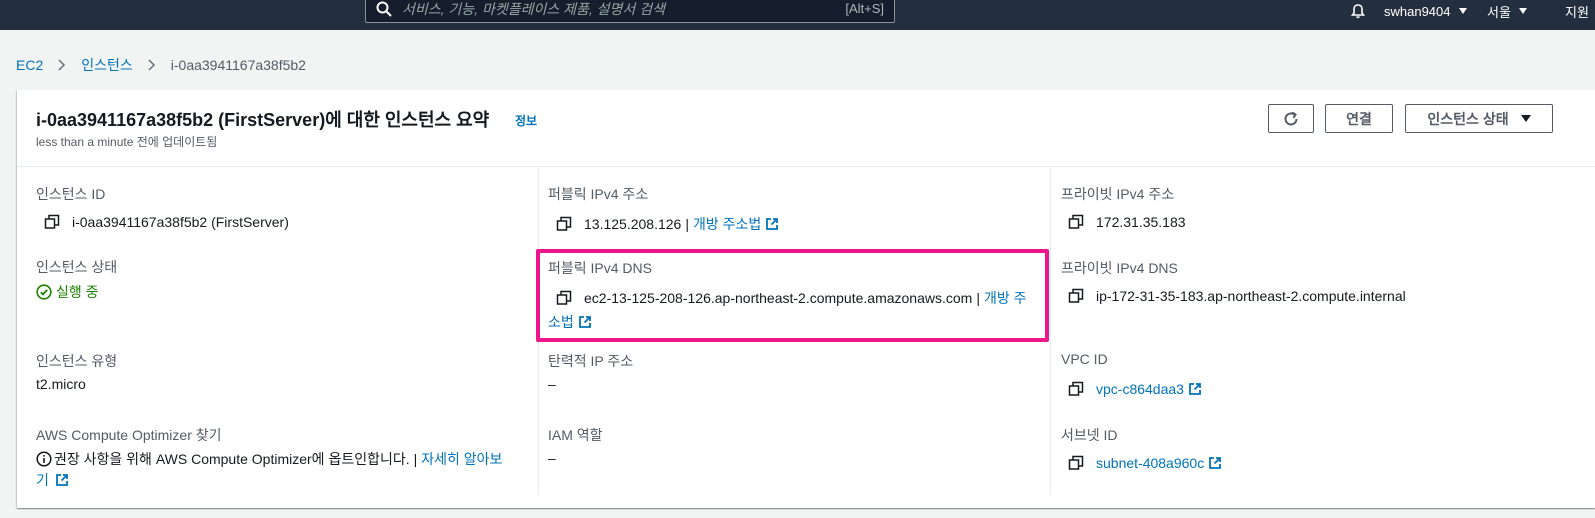  Describe the element at coordinates (864, 8) in the screenshot. I see `search-shortcut: [Alt+S]` at that location.